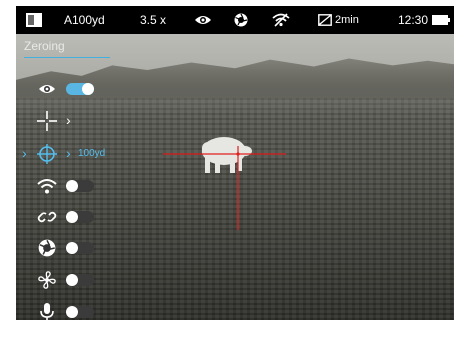 The height and width of the screenshot is (339, 466). I want to click on link-icon, so click(47, 217).